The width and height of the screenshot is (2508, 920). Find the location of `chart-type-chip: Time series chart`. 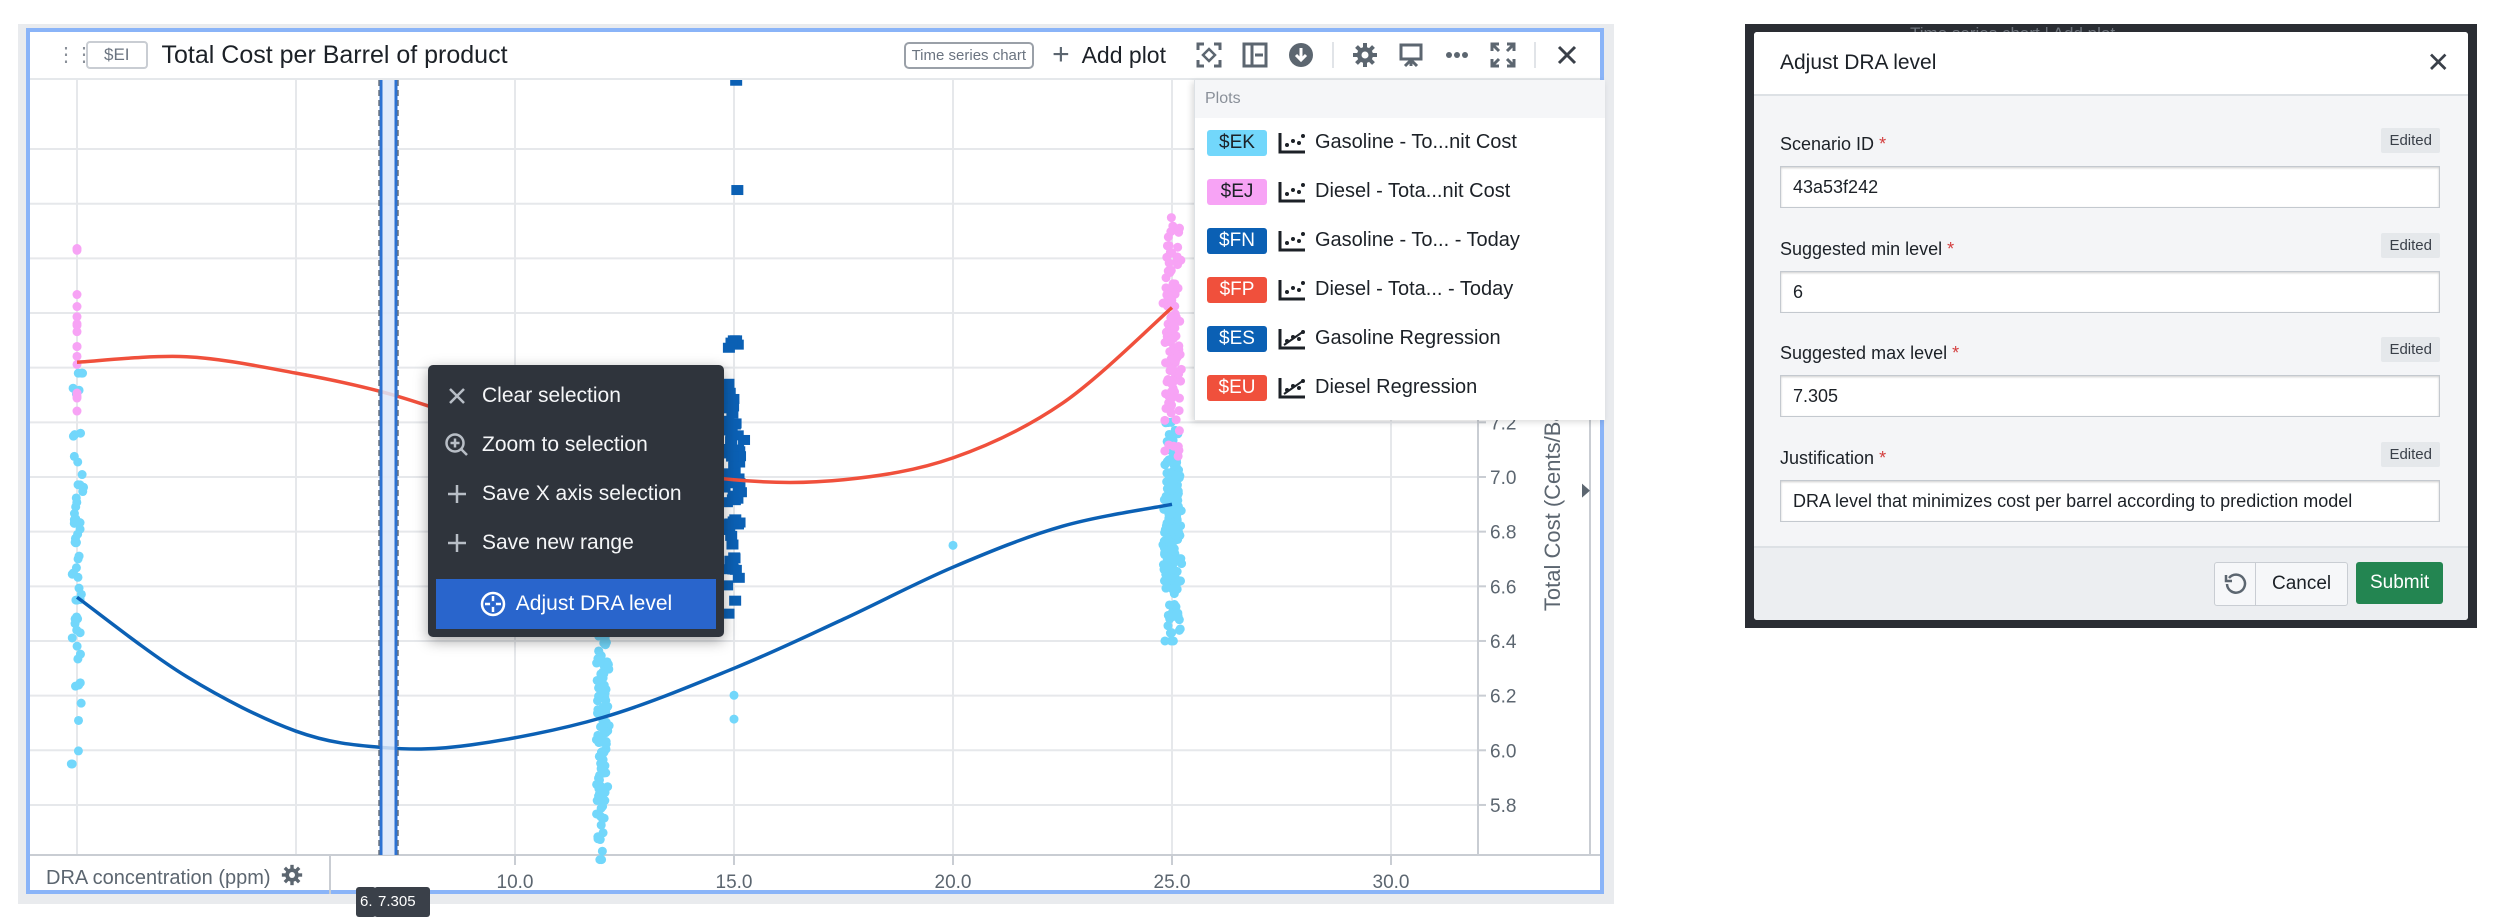

chart-type-chip: Time series chart is located at coordinates (969, 55).